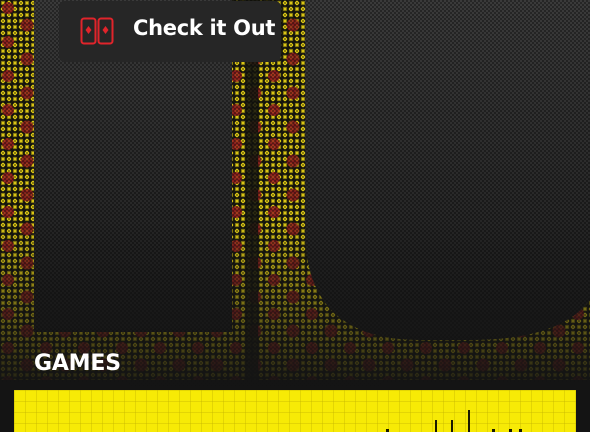 The width and height of the screenshot is (590, 432). I want to click on section-title-games: GAMES, so click(77, 363).